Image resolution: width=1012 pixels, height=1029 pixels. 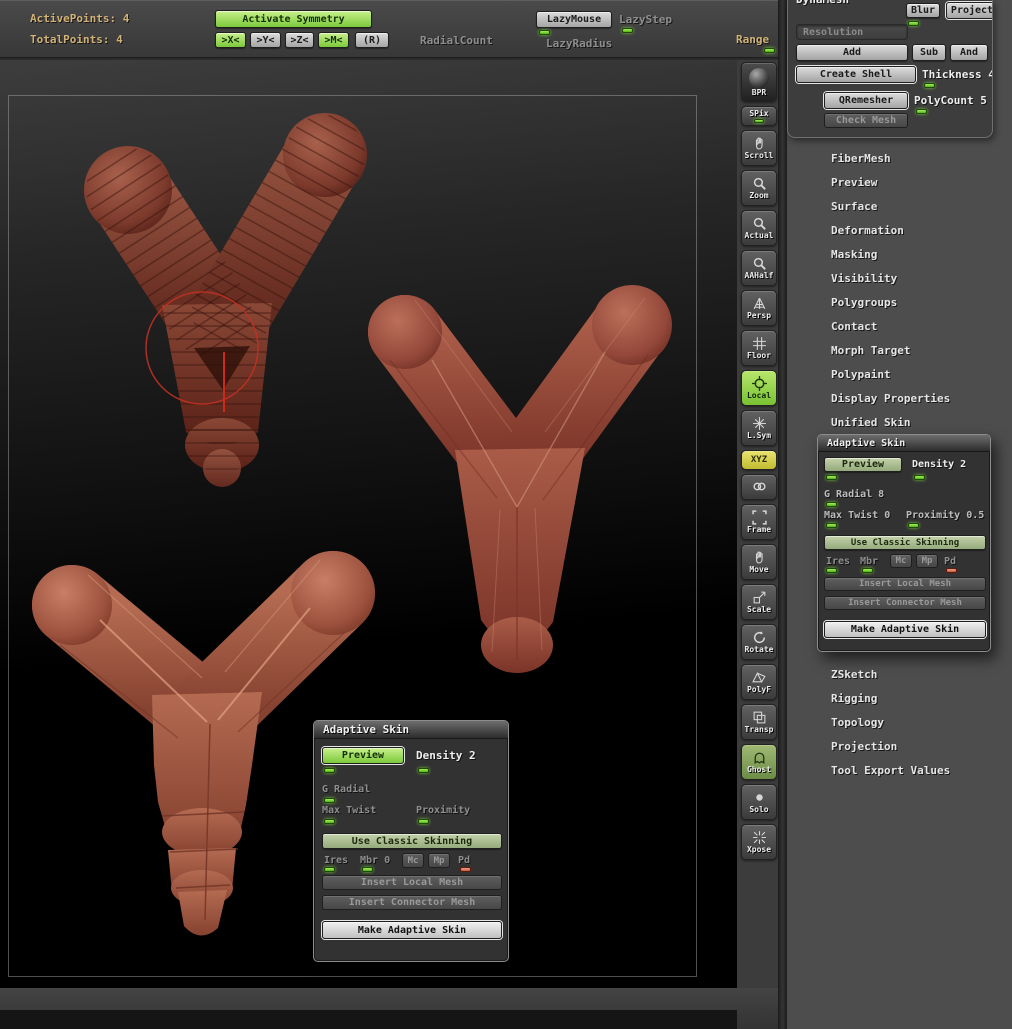 I want to click on thickness-slider: Thickness 4, so click(x=957, y=74).